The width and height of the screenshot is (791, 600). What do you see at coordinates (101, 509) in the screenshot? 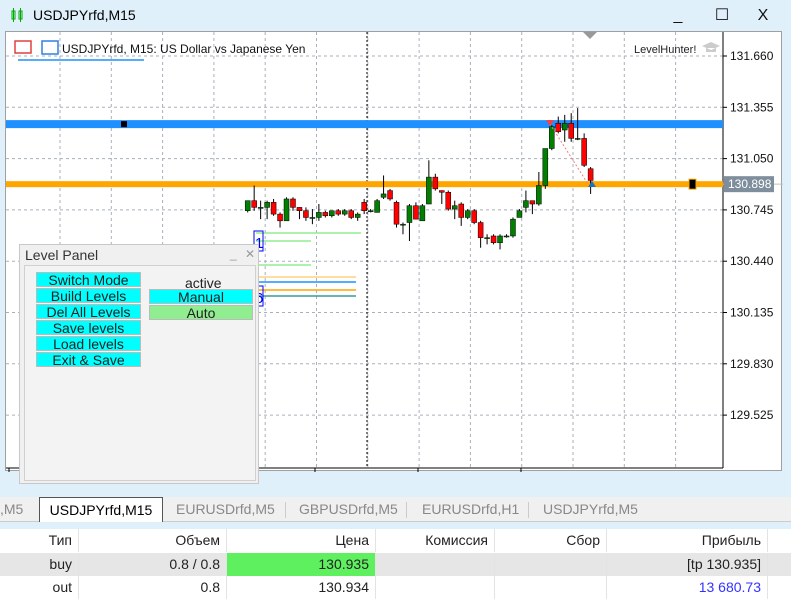
I see `tab-usdjpy-m15: USDJPYrfd,M15` at bounding box center [101, 509].